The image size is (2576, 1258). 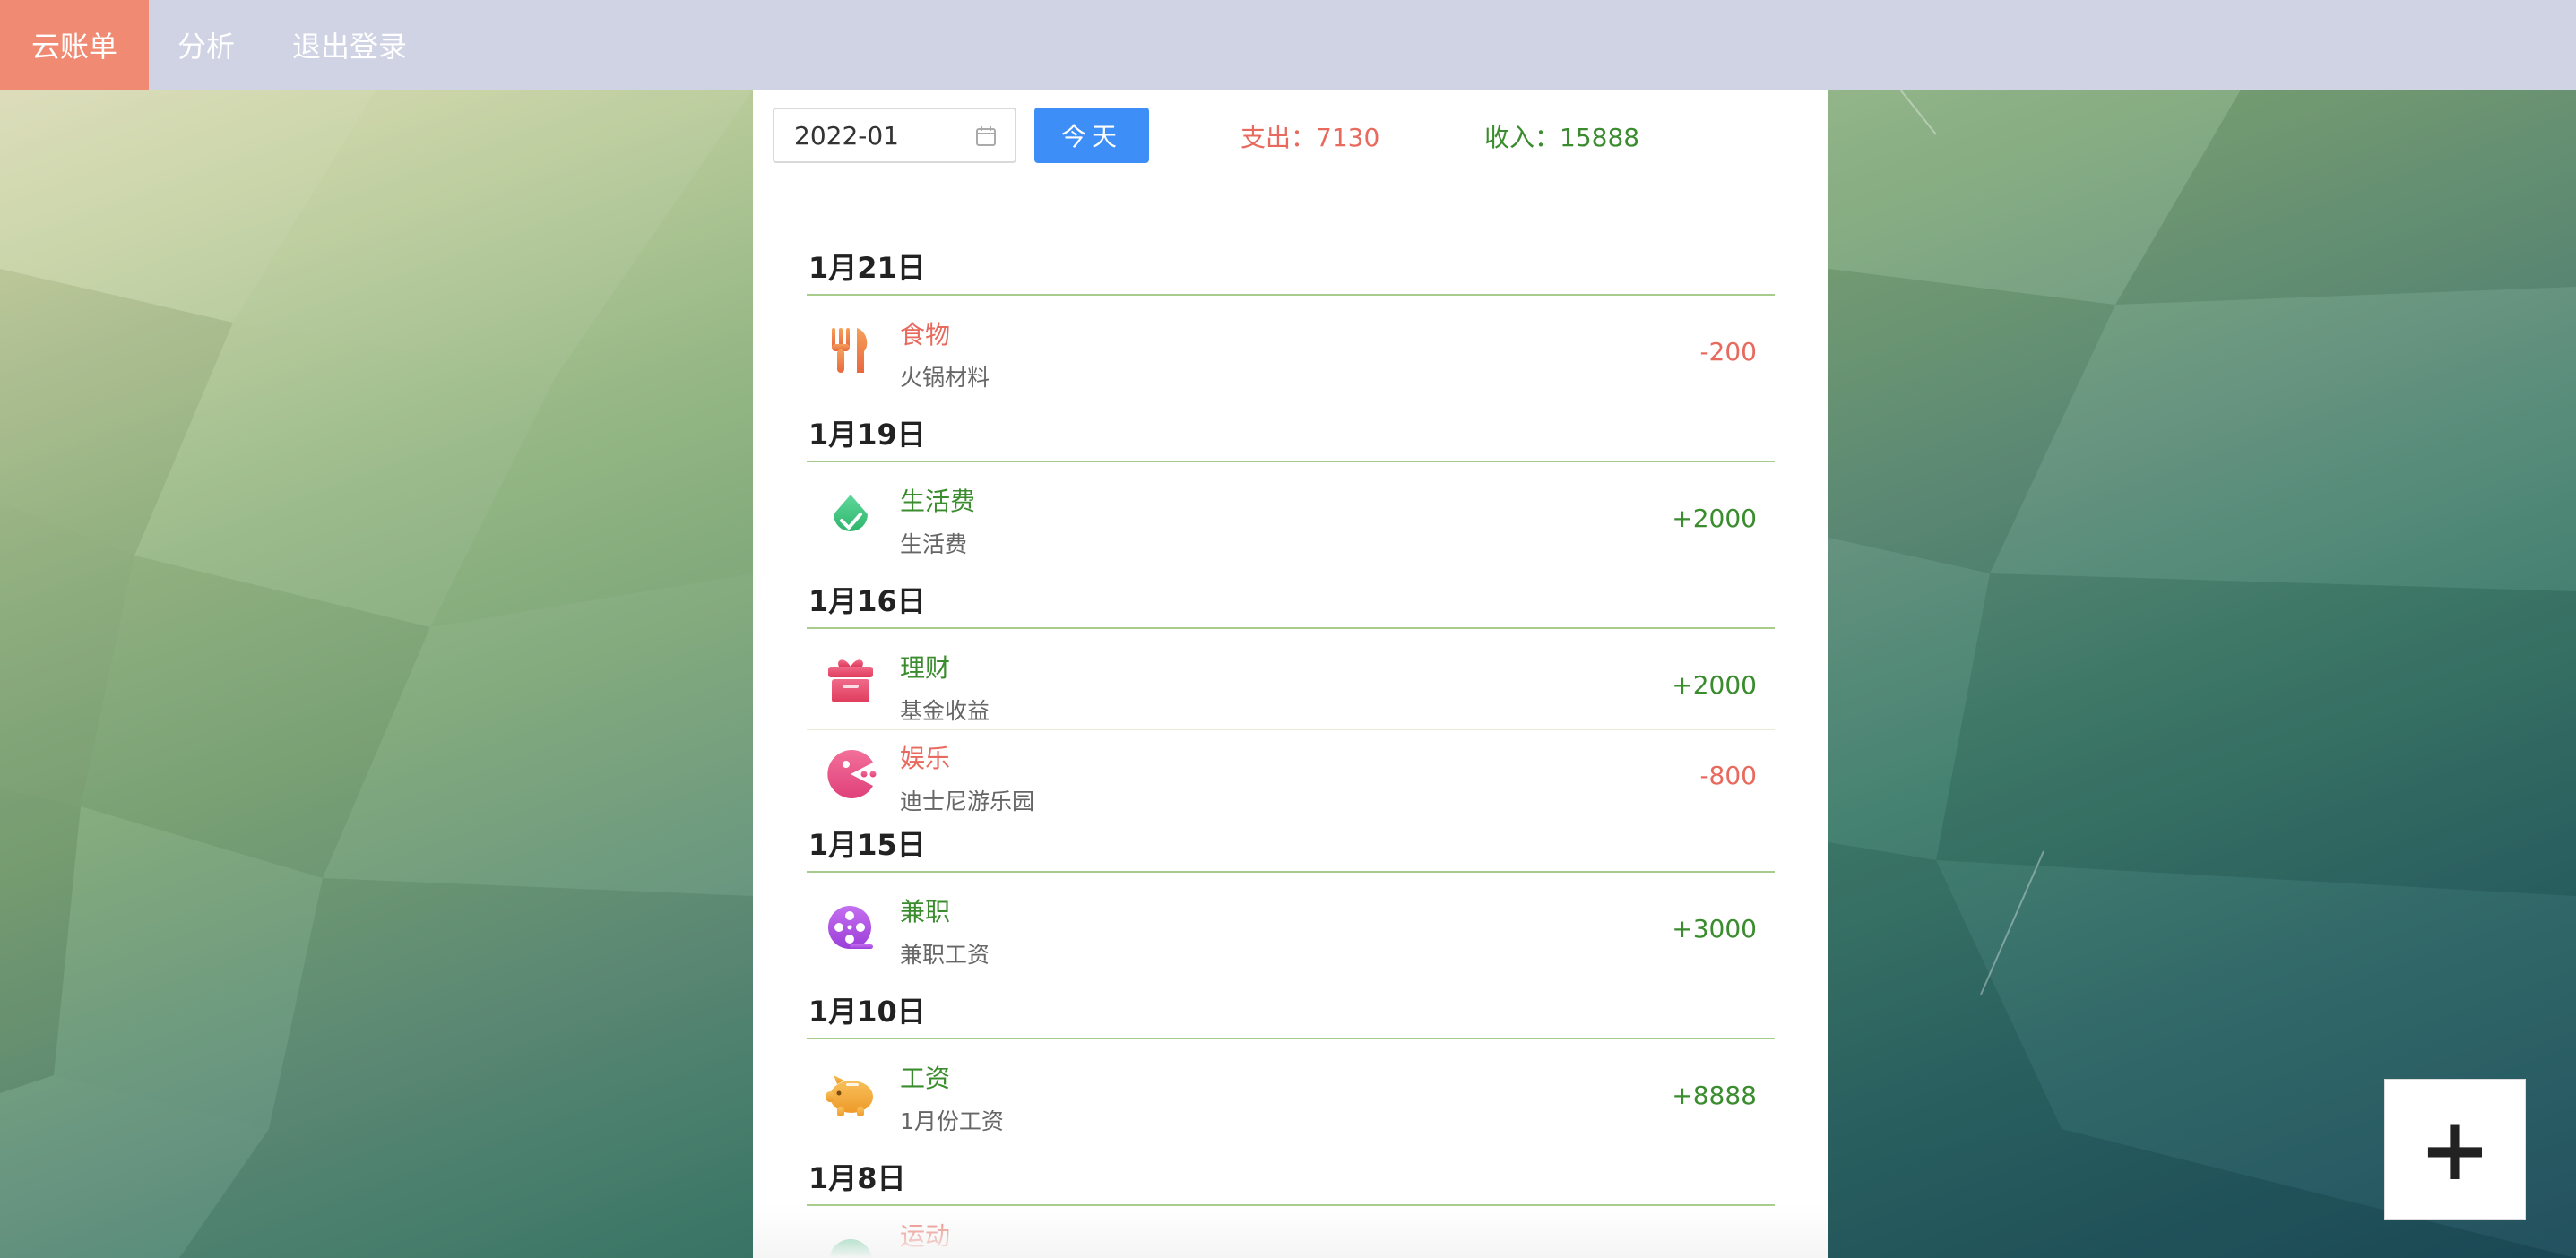 What do you see at coordinates (846, 135) in the screenshot?
I see `month-picker-value: 2022-01` at bounding box center [846, 135].